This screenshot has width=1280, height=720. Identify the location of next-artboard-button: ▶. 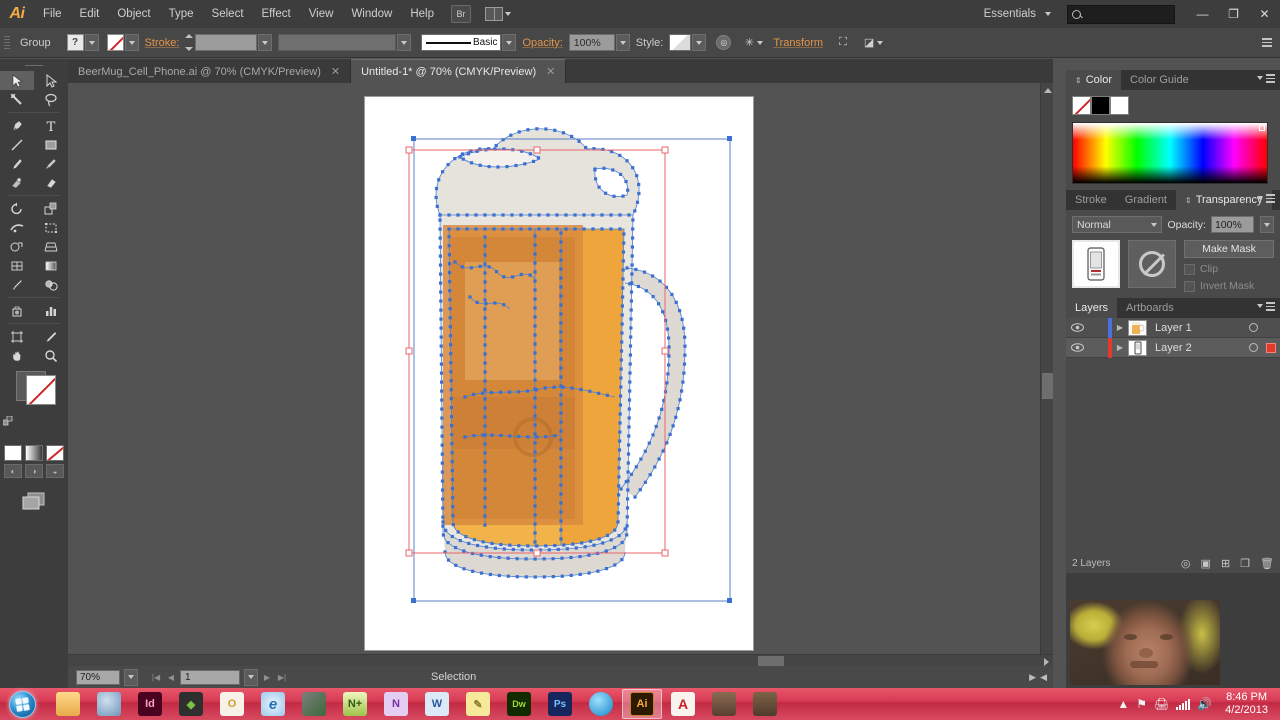
(267, 677).